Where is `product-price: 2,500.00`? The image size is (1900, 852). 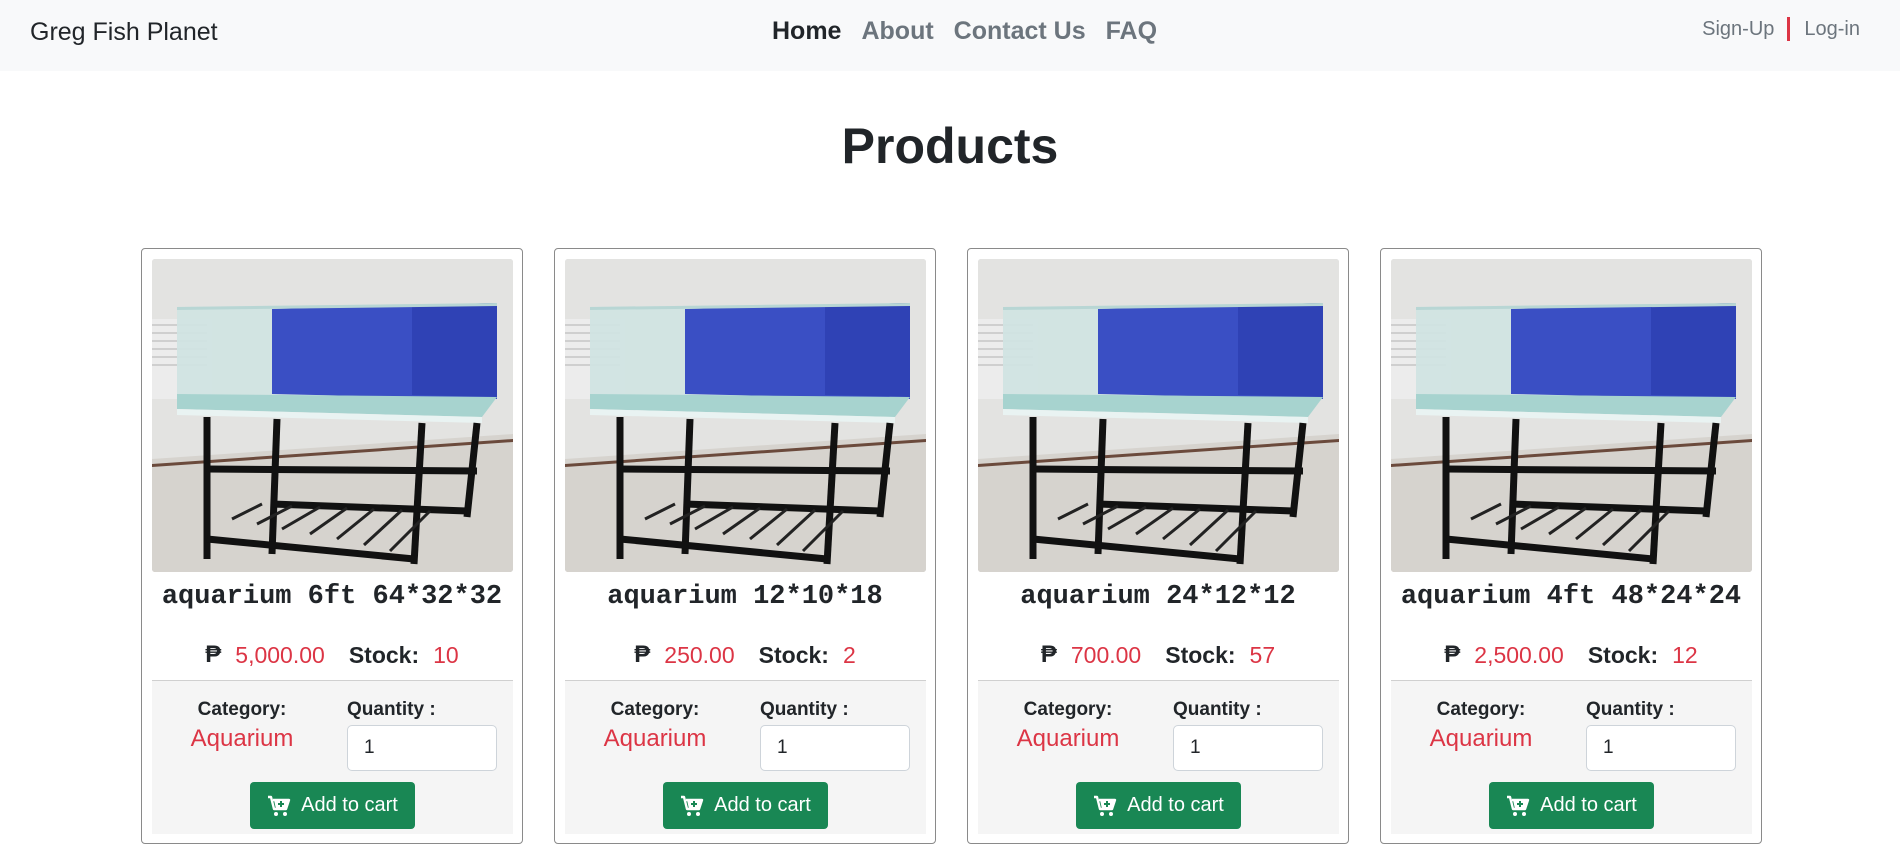
product-price: 2,500.00 is located at coordinates (1519, 654).